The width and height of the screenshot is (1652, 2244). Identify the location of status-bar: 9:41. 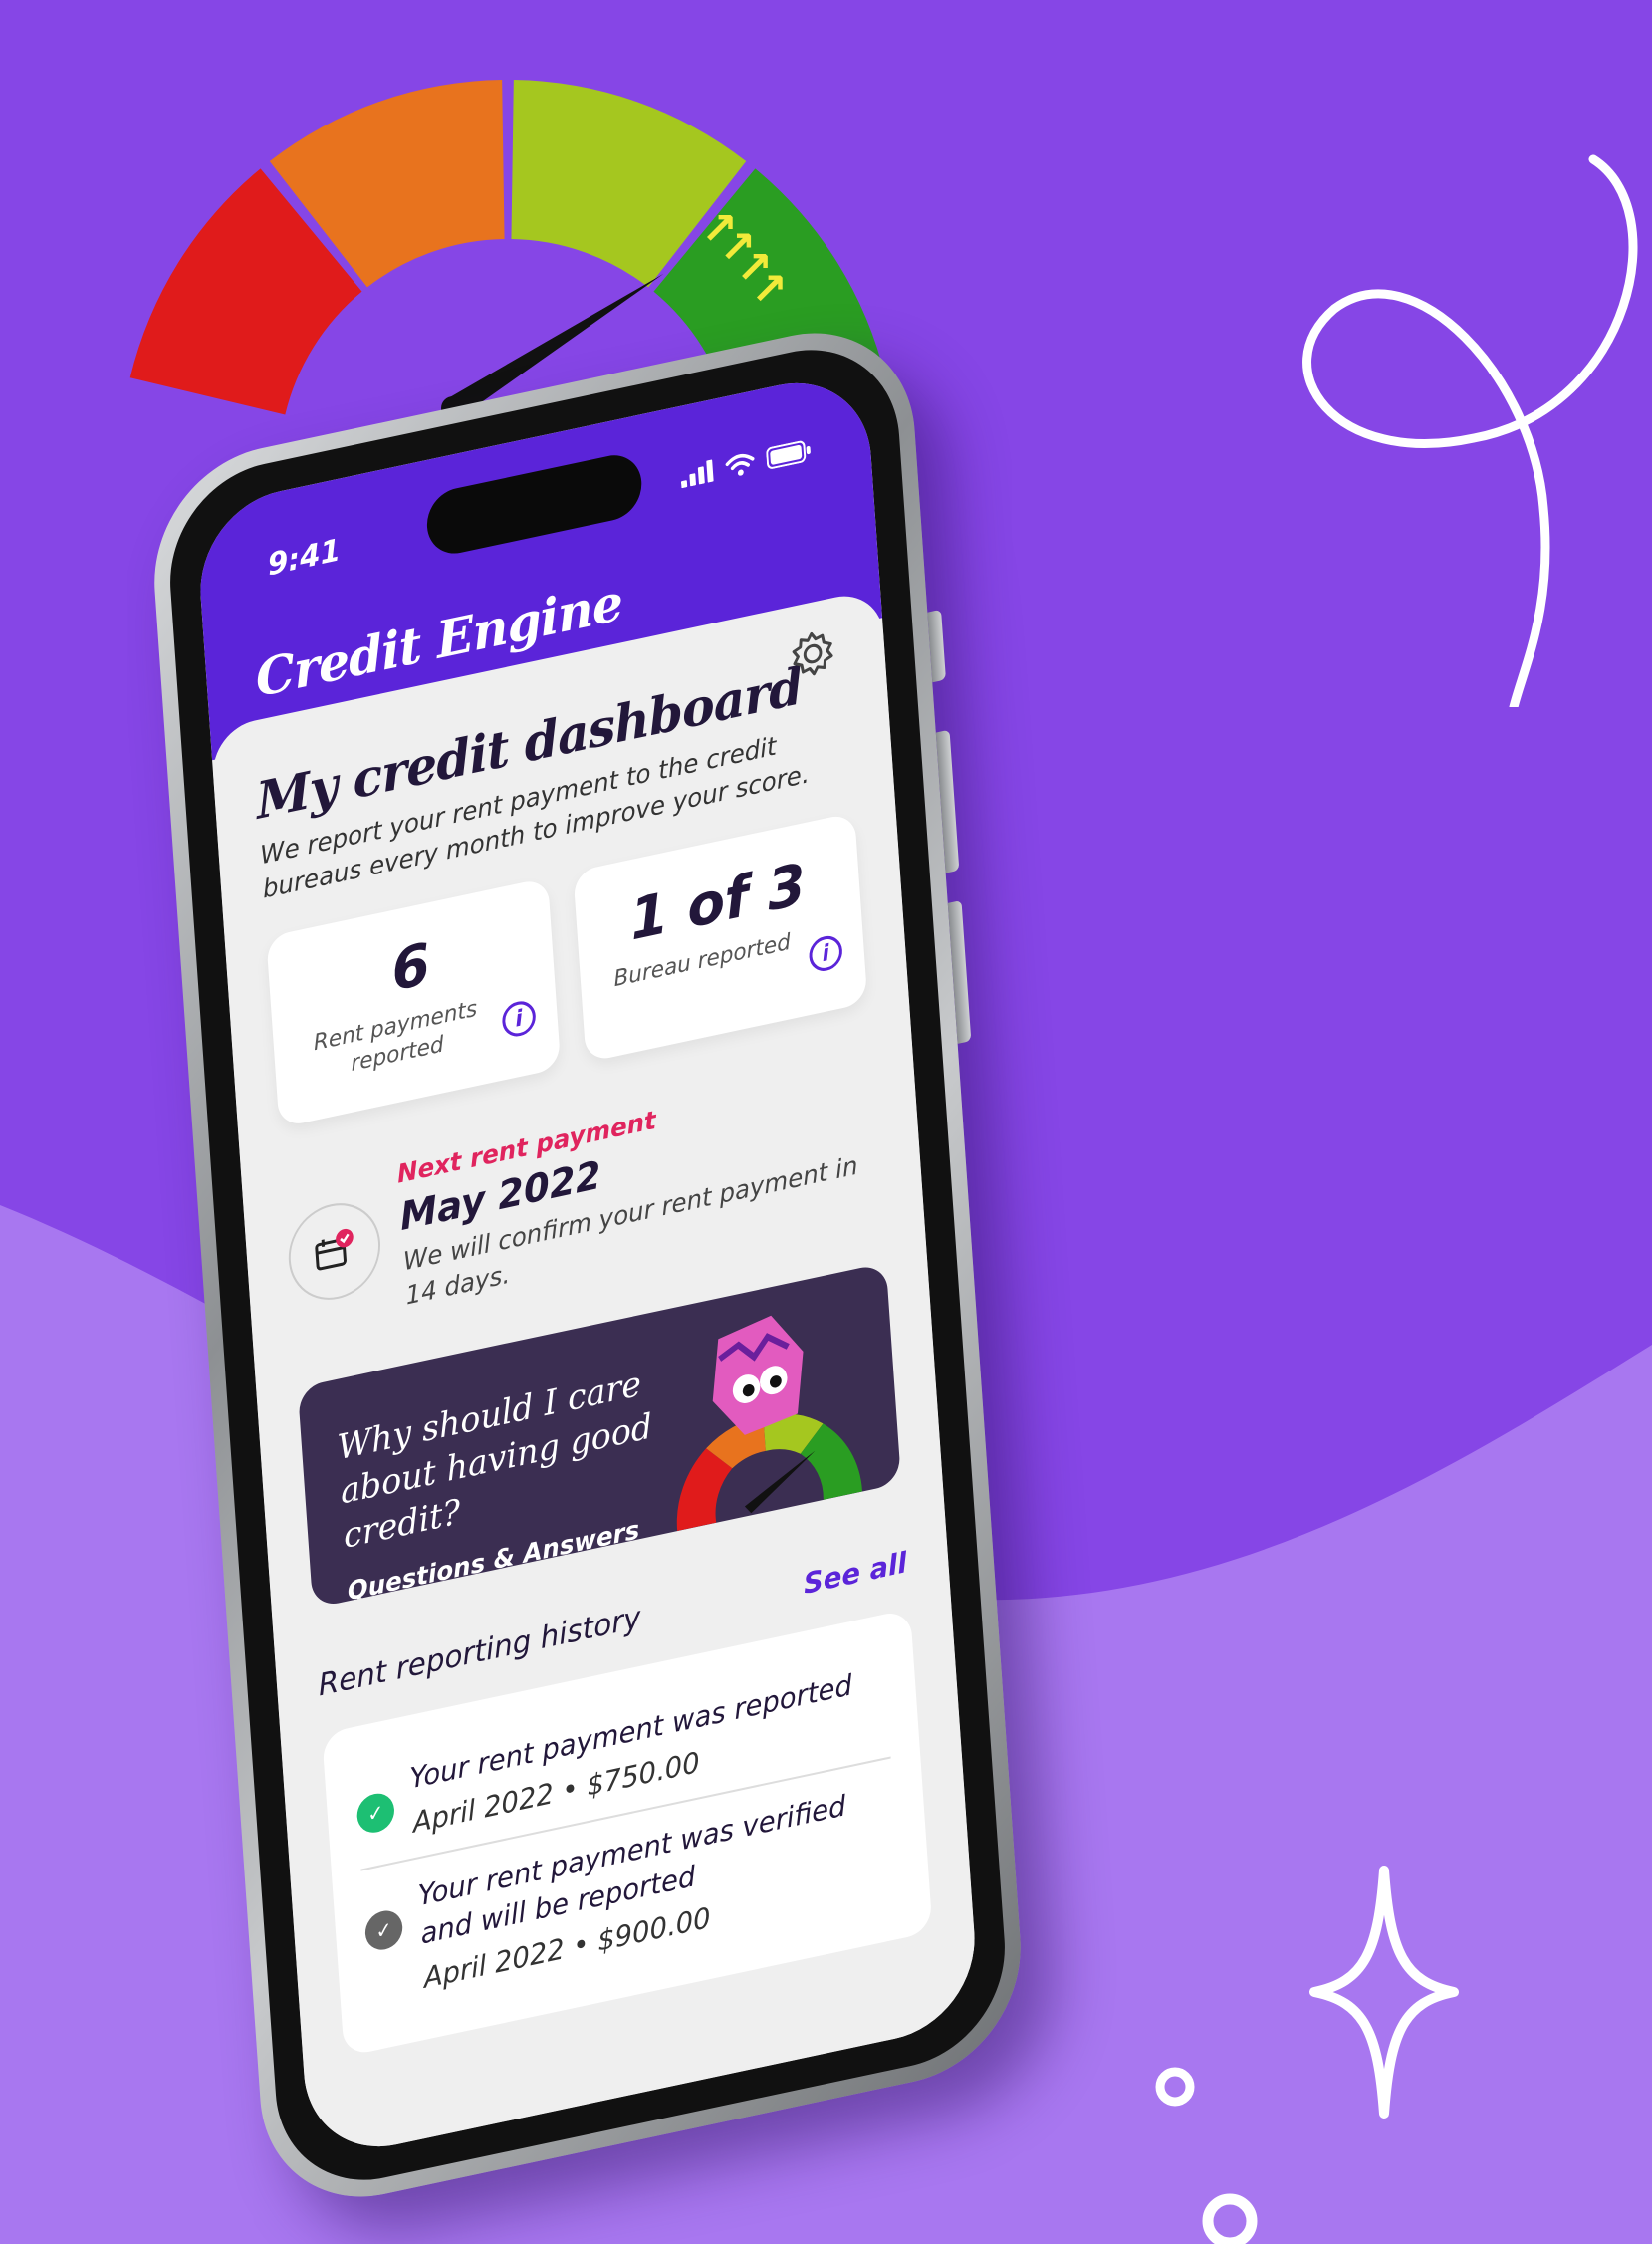
(539, 507).